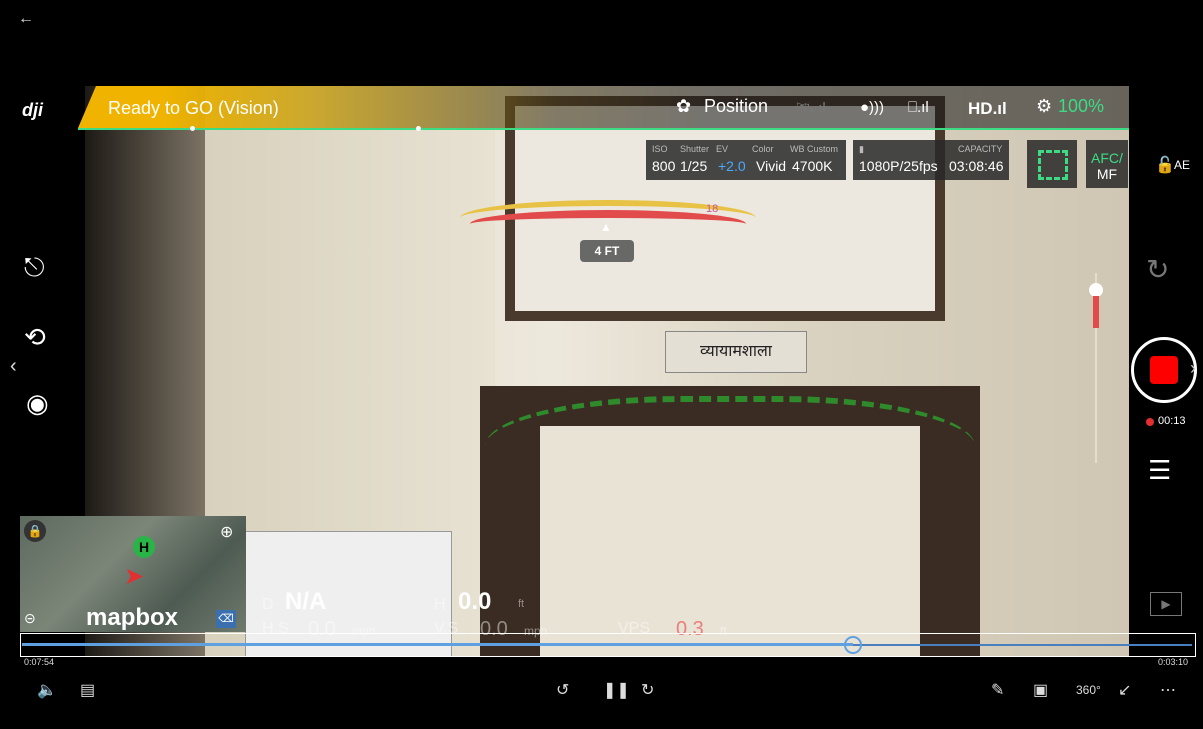  I want to click on signal-bars-icon: .ıl, so click(999, 108).